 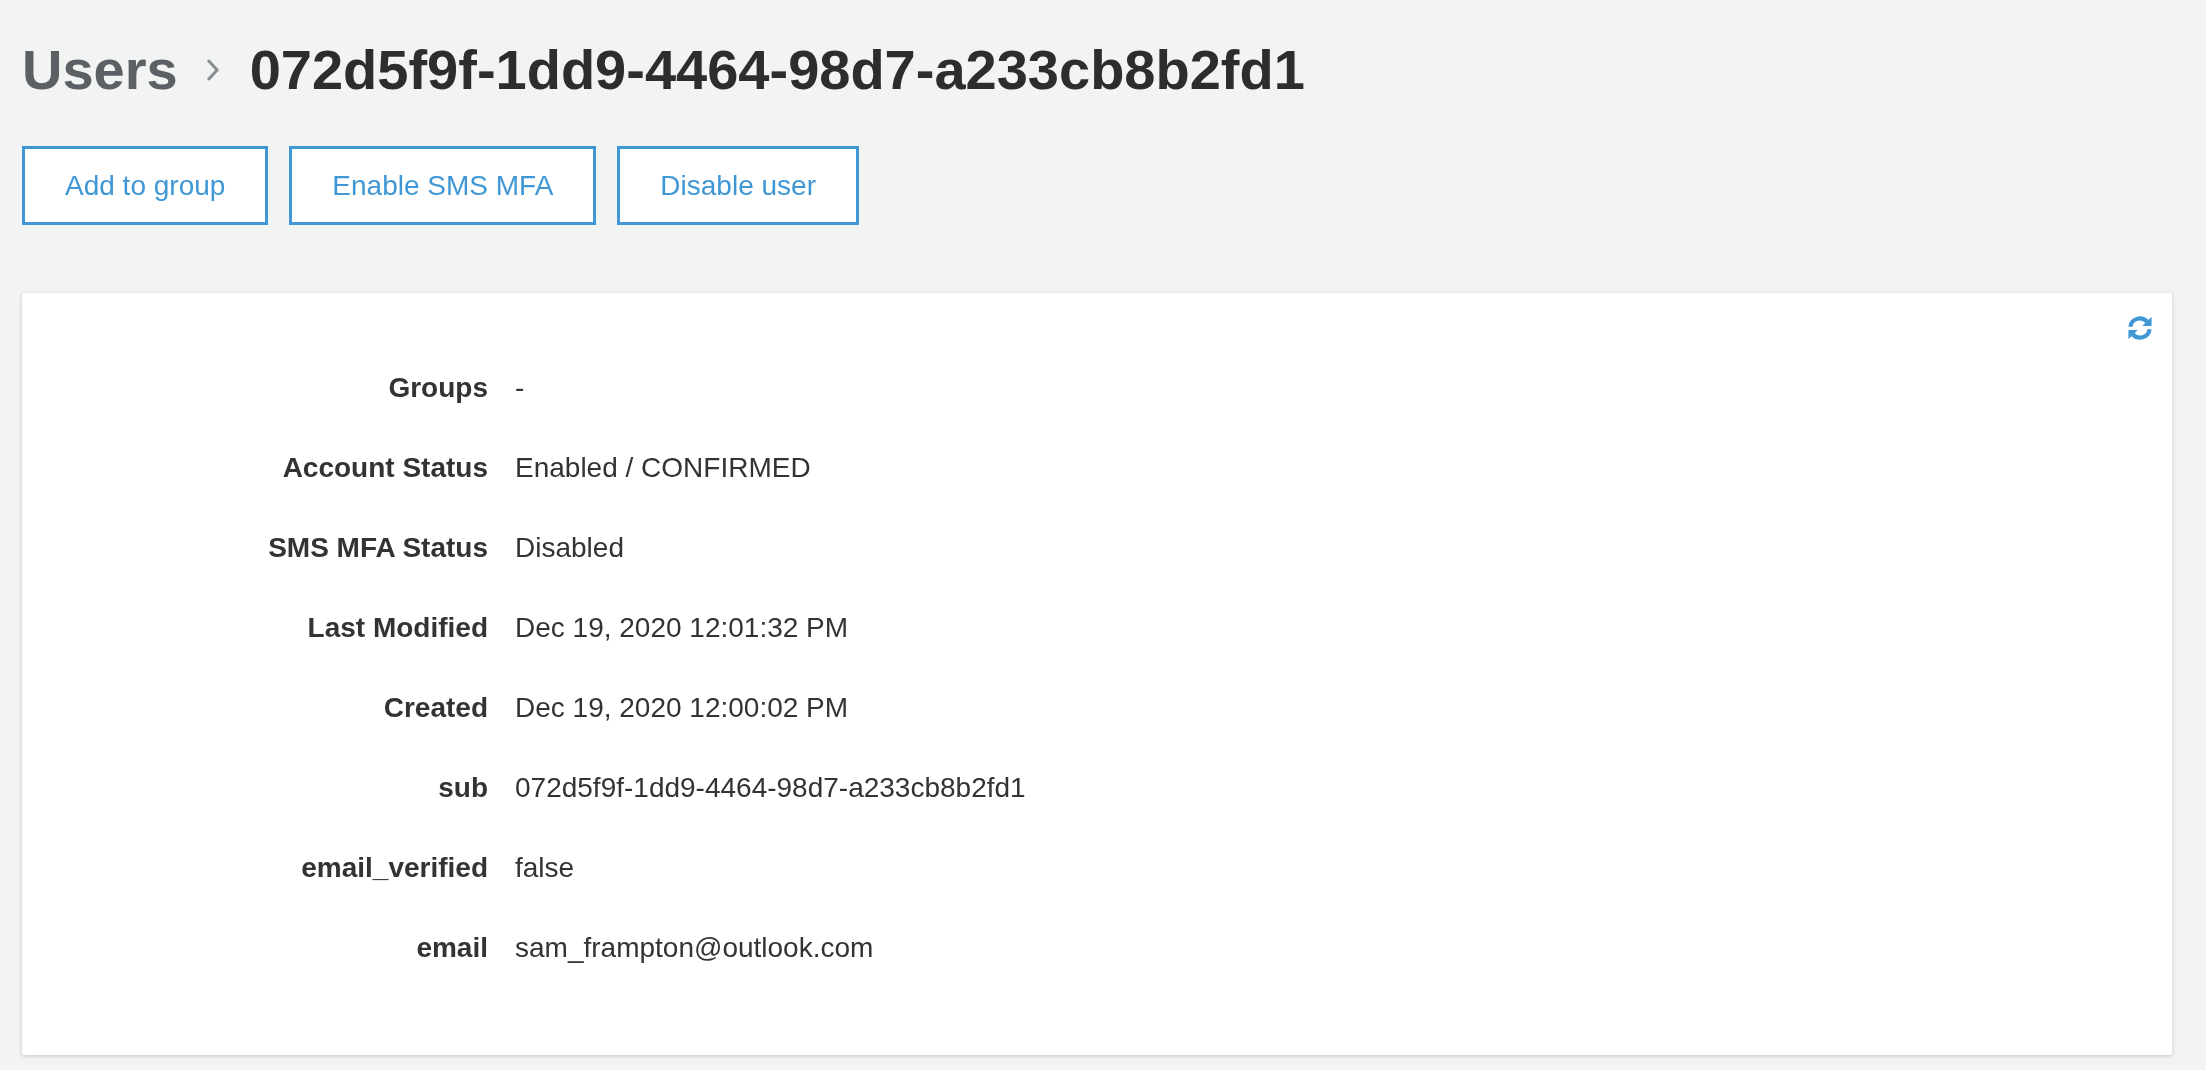 I want to click on field-value: -, so click(x=520, y=388).